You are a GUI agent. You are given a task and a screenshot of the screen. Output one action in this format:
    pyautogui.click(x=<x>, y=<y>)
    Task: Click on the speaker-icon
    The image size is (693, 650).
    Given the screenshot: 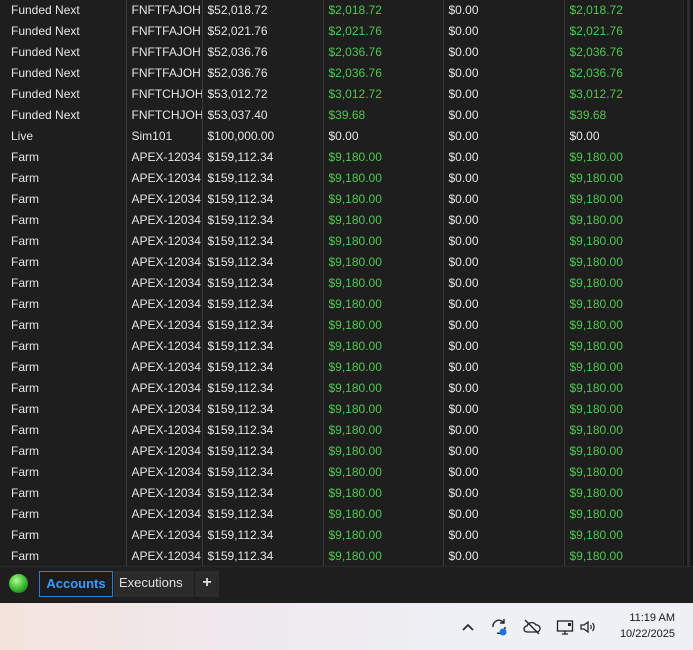 What is the action you would take?
    pyautogui.click(x=588, y=627)
    